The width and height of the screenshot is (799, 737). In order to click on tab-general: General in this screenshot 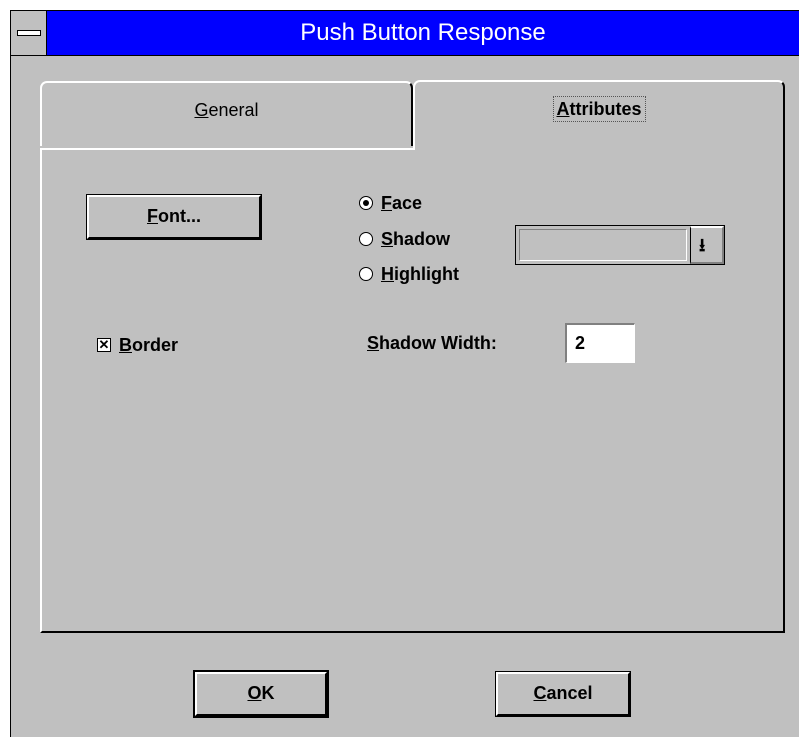, I will do `click(226, 113)`.